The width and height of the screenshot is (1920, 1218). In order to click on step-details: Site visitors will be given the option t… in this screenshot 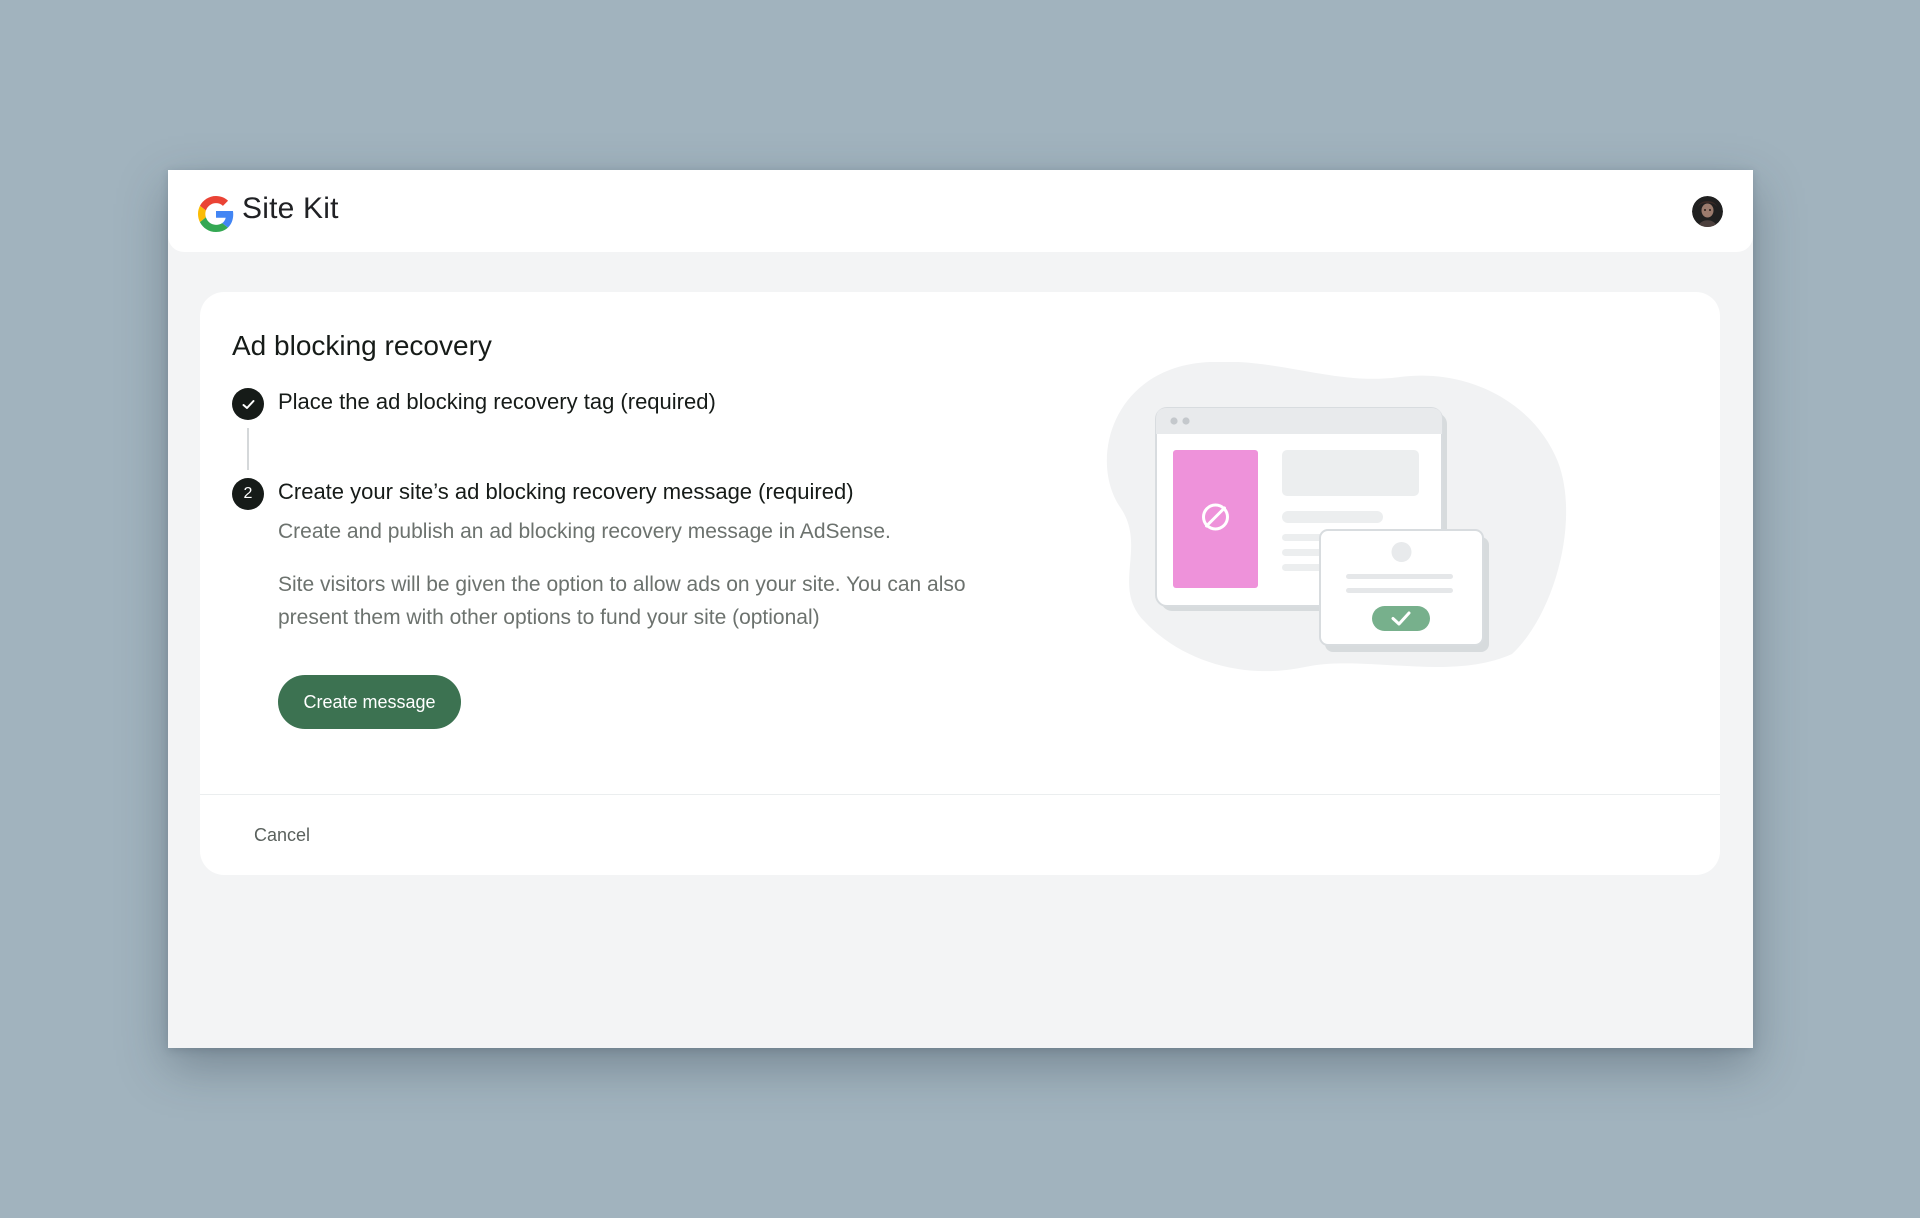, I will do `click(622, 601)`.